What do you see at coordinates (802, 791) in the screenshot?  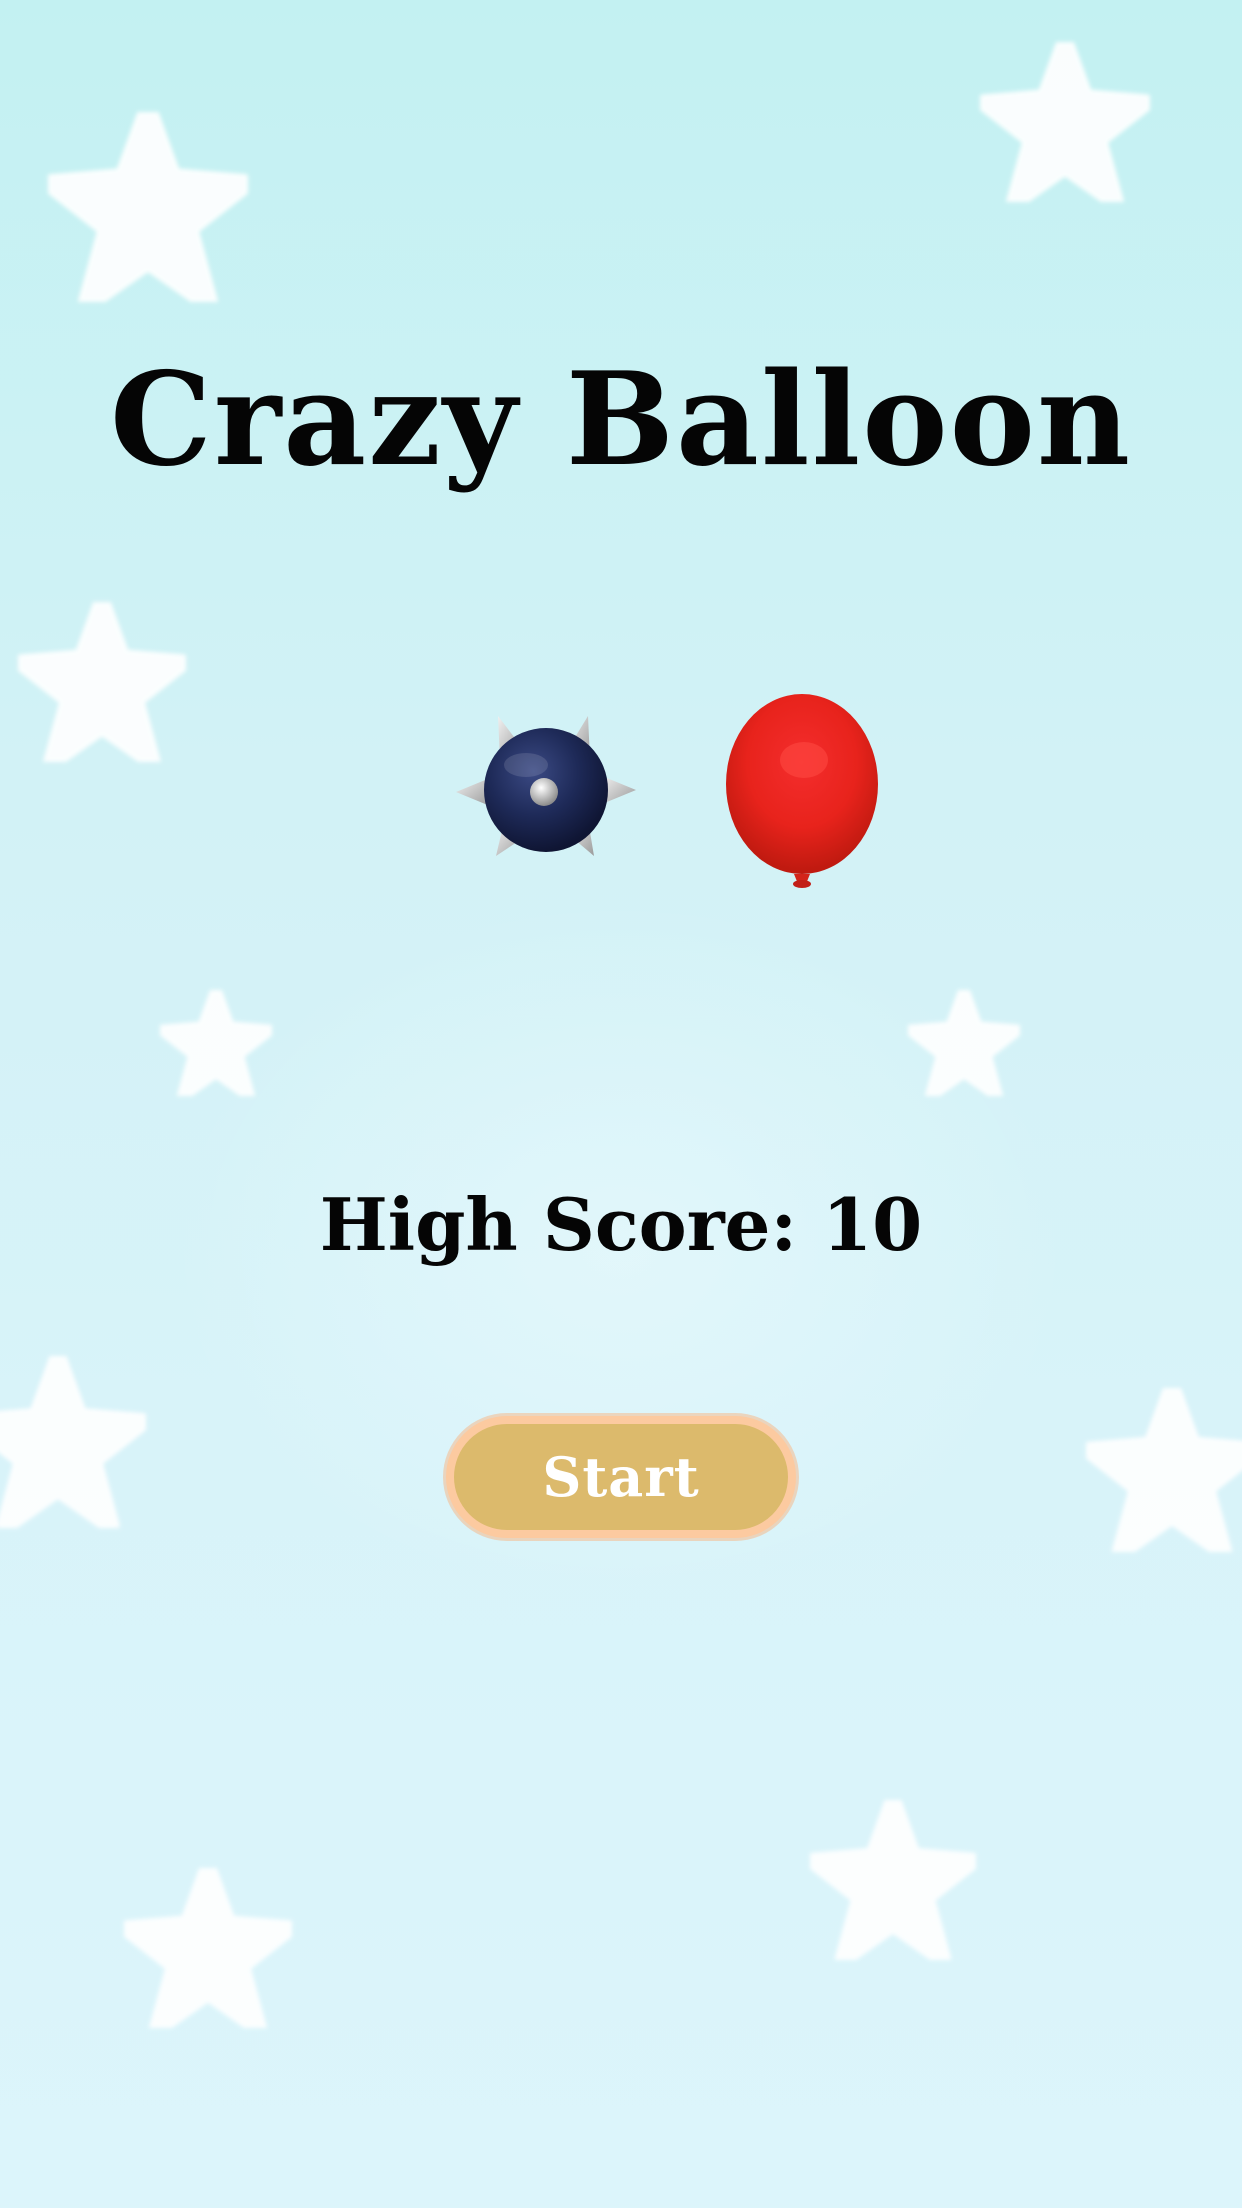 I see `red-balloon-icon` at bounding box center [802, 791].